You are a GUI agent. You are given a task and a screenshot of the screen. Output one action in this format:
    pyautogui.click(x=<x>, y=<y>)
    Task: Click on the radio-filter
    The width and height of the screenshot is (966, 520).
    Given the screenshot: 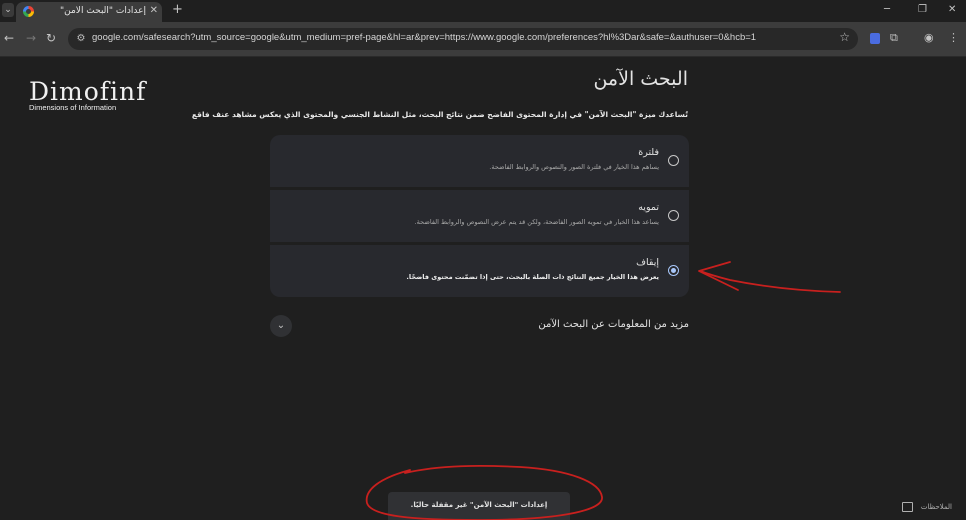 What is the action you would take?
    pyautogui.click(x=673, y=160)
    